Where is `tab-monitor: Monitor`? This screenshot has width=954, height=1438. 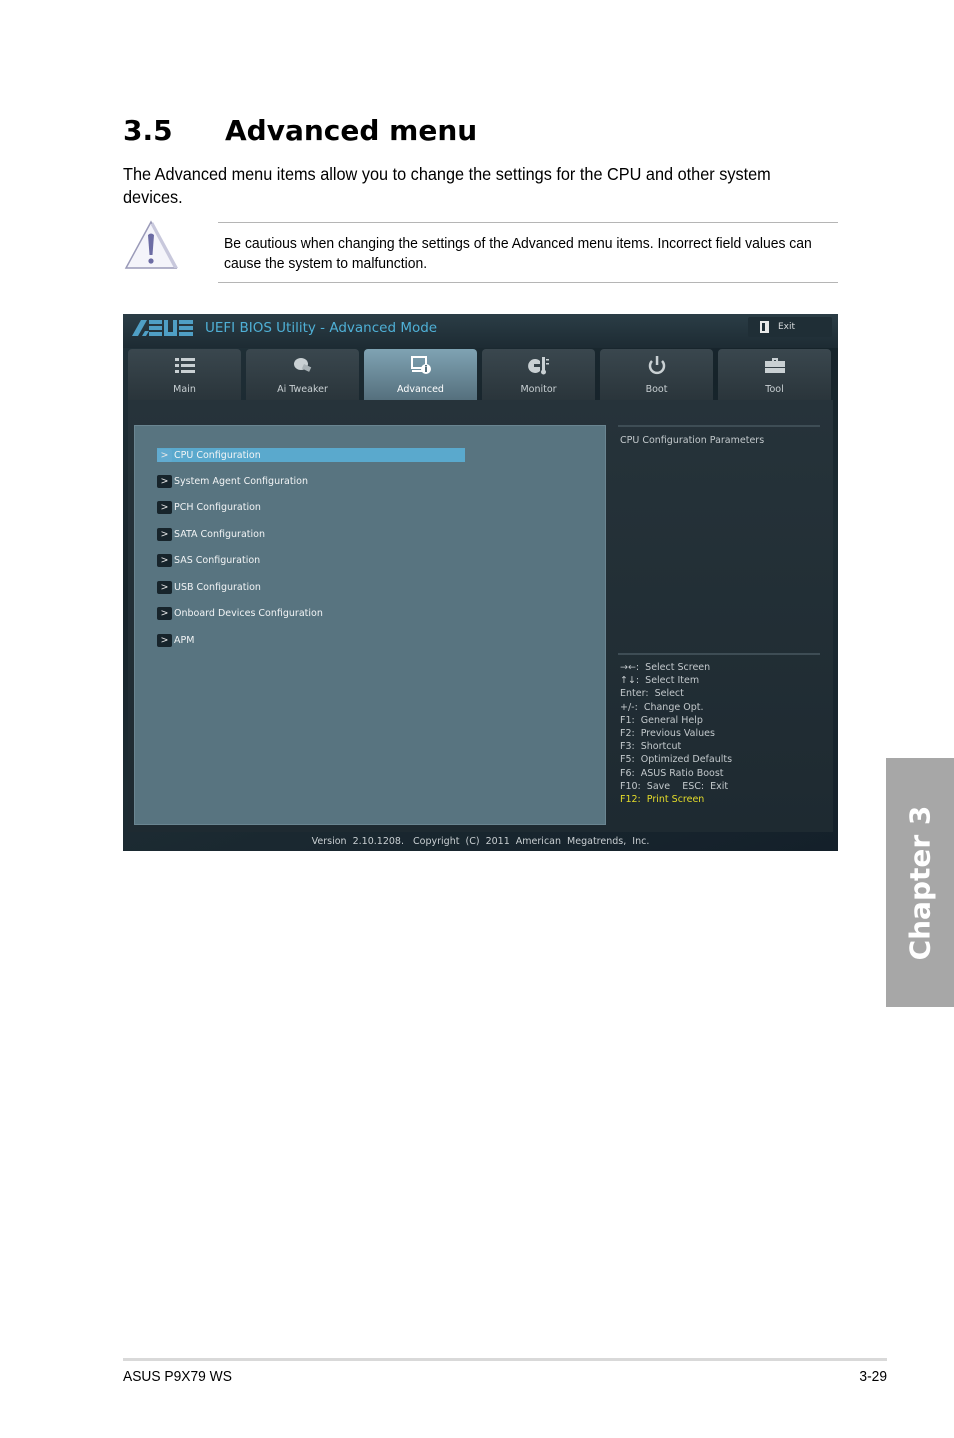
tab-monitor: Monitor is located at coordinates (538, 374).